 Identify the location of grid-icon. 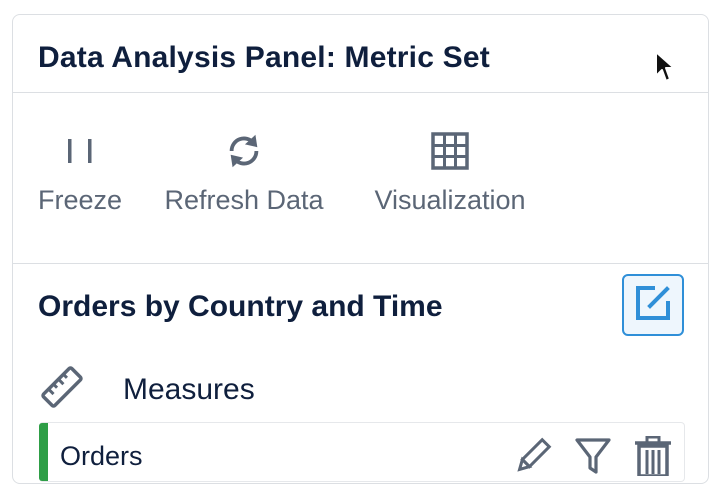
(450, 151).